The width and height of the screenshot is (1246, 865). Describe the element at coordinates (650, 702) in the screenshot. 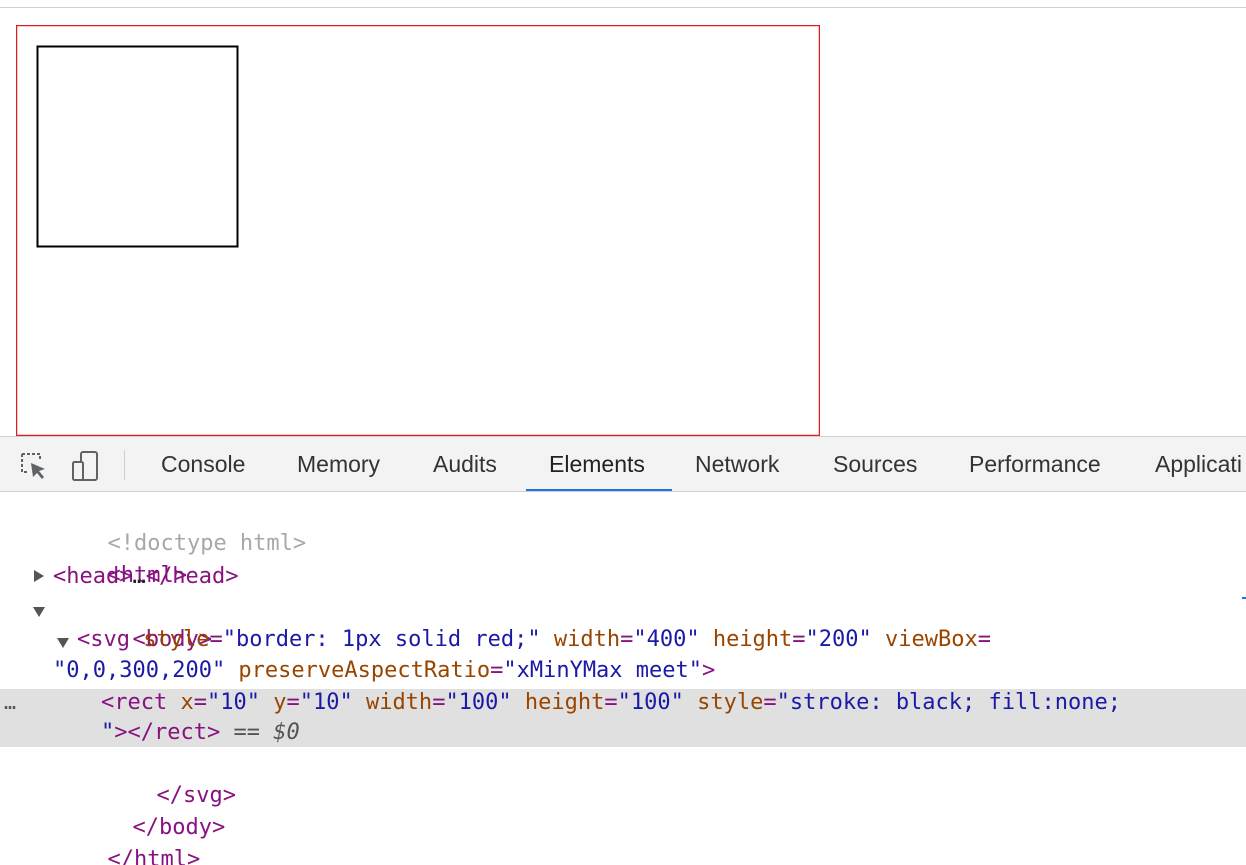

I see `rect-val-height: "100"` at that location.